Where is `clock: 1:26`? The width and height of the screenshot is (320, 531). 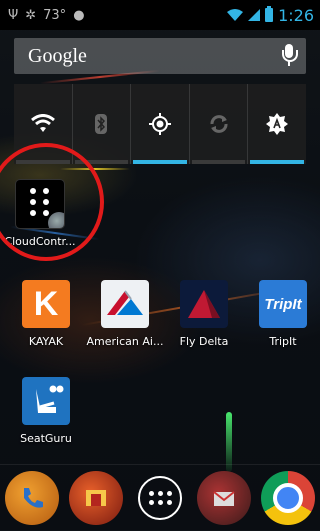
clock: 1:26 is located at coordinates (296, 15).